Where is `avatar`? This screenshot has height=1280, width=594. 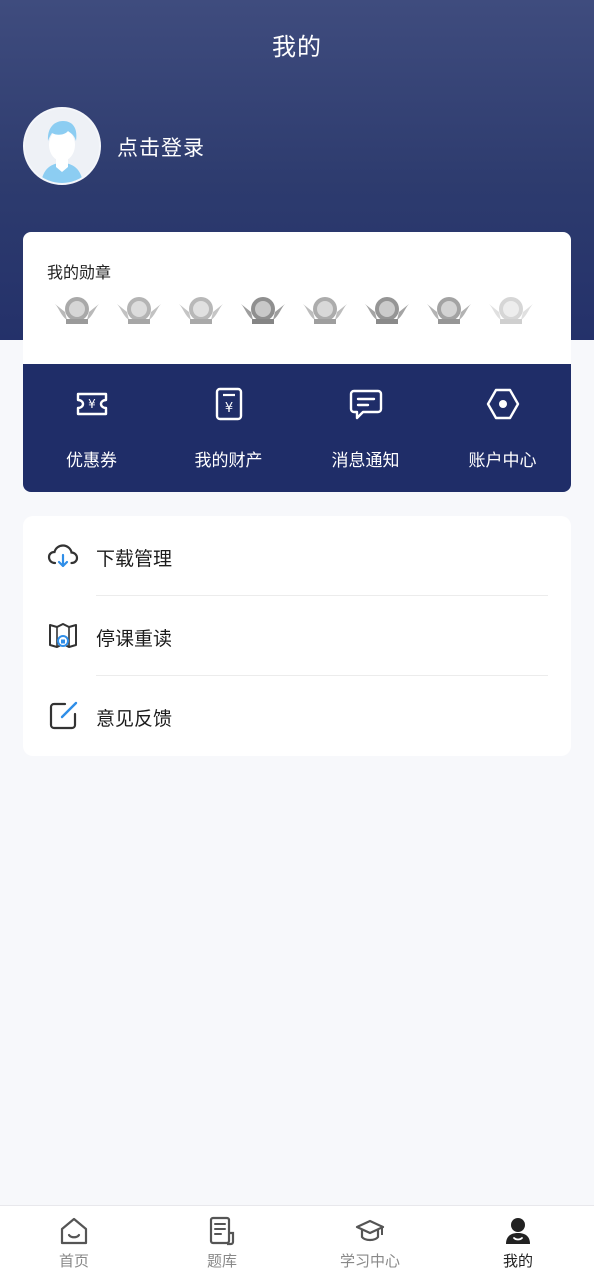
avatar is located at coordinates (62, 146).